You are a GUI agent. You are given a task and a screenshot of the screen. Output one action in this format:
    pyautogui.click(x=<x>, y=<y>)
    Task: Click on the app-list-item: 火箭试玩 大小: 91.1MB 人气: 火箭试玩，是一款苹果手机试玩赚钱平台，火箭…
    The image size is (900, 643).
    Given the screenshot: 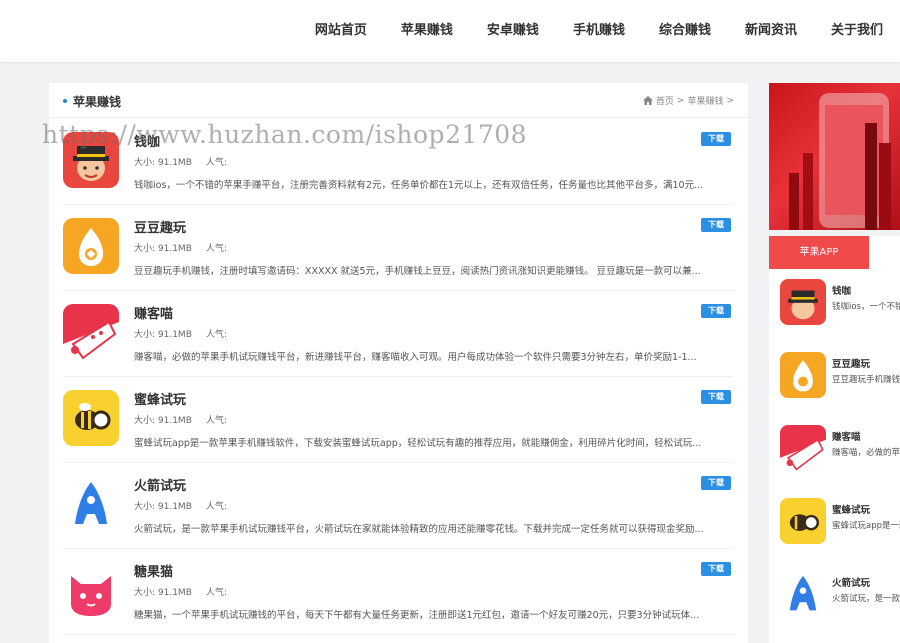 What is the action you would take?
    pyautogui.click(x=398, y=505)
    